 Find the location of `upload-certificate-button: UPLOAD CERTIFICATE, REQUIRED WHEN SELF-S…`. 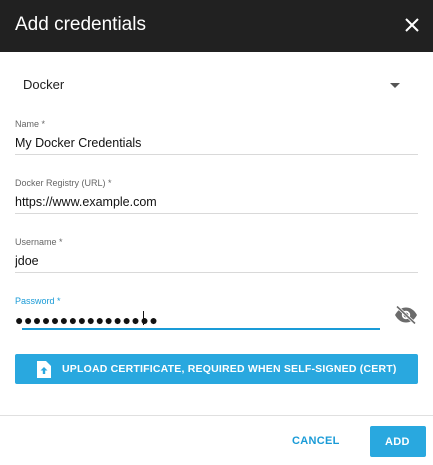

upload-certificate-button: UPLOAD CERTIFICATE, REQUIRED WHEN SELF-S… is located at coordinates (216, 369).